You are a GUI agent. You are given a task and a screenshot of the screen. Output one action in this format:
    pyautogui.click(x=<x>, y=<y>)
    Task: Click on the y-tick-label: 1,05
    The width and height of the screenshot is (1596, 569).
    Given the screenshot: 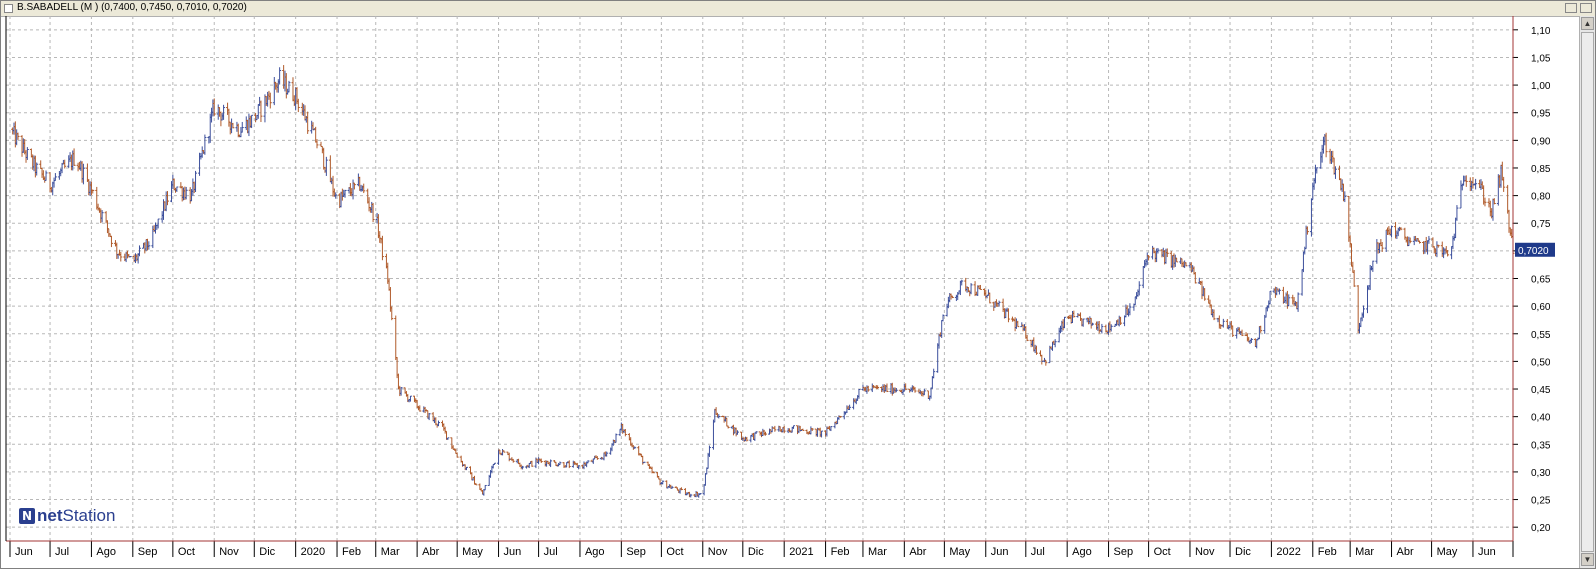 What is the action you would take?
    pyautogui.click(x=1541, y=58)
    